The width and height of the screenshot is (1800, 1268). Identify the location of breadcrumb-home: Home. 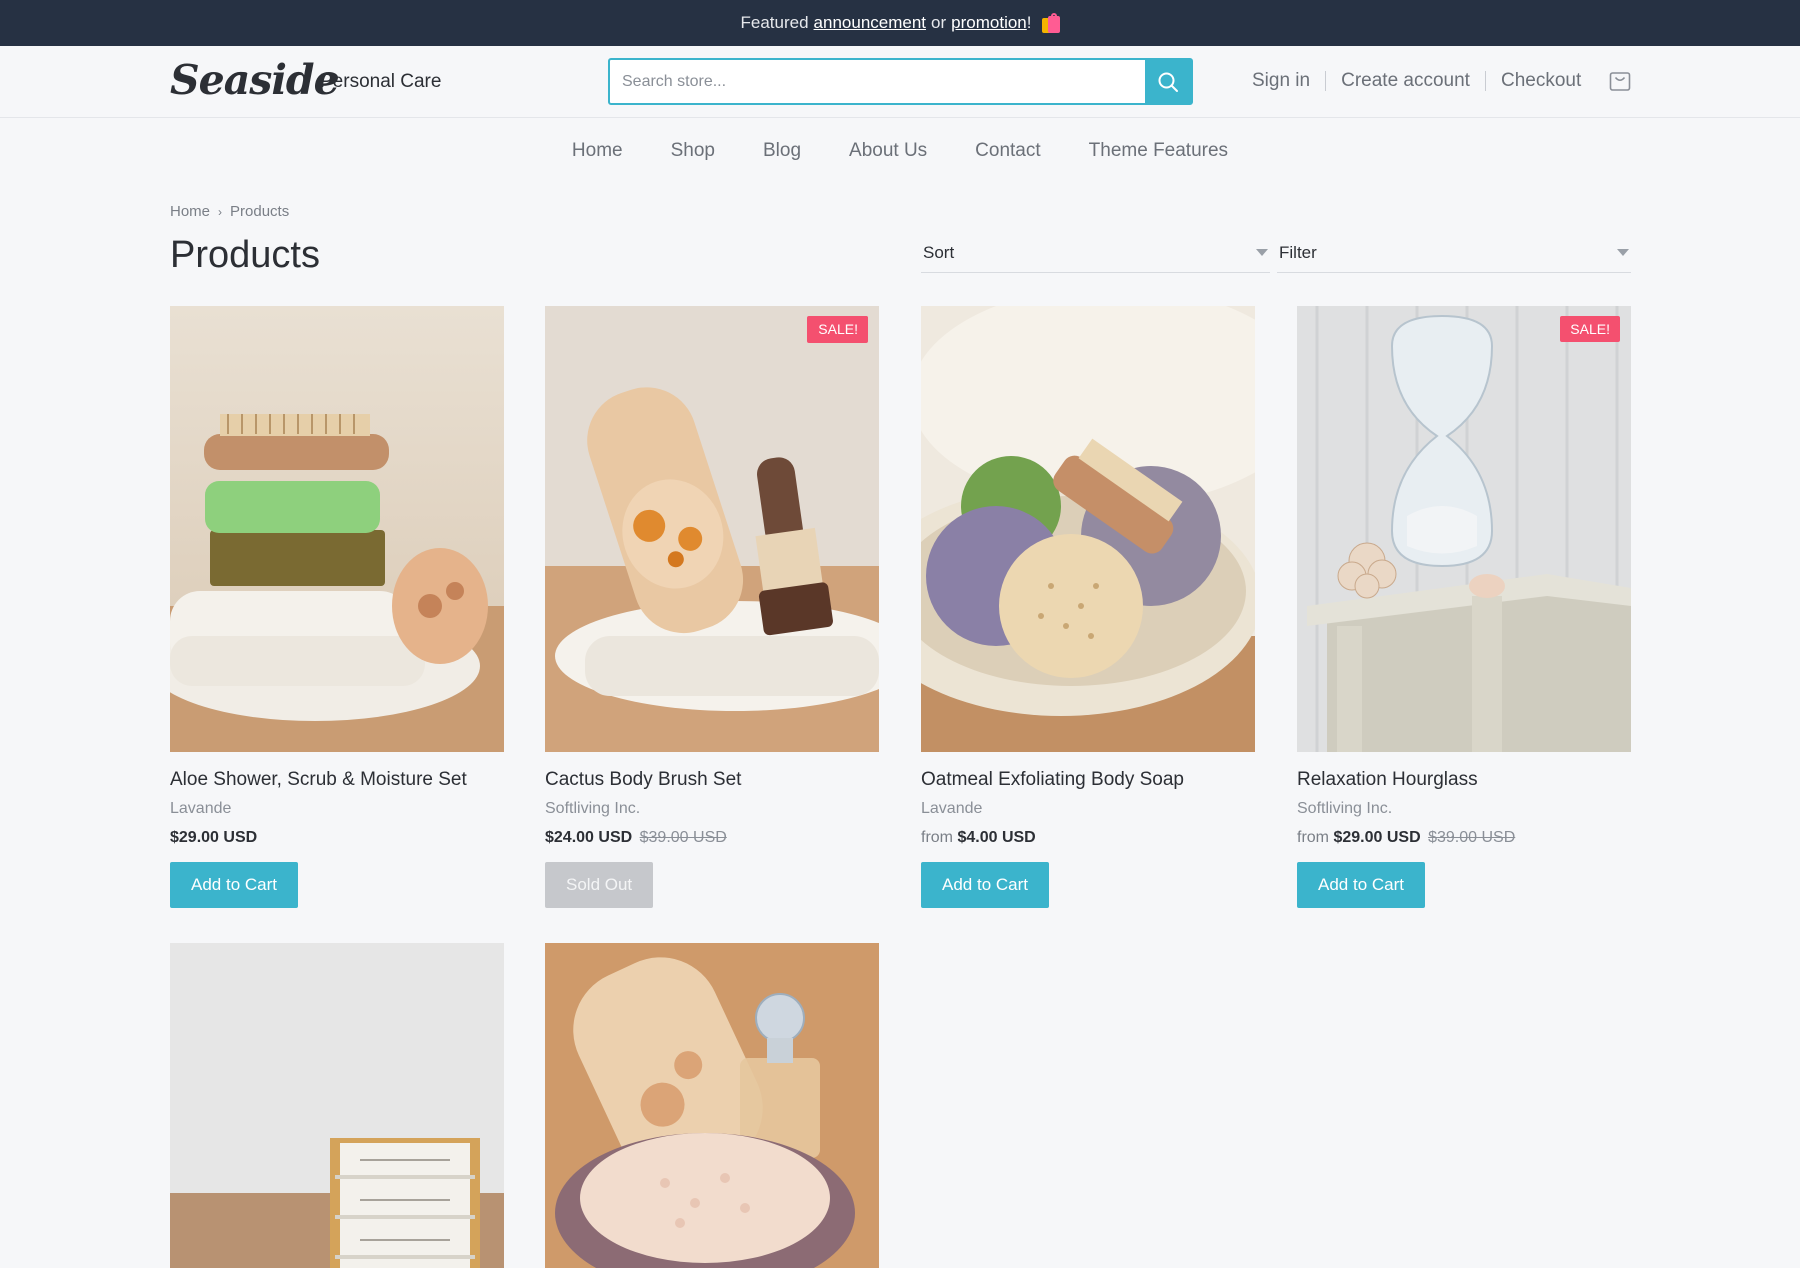
(190, 211).